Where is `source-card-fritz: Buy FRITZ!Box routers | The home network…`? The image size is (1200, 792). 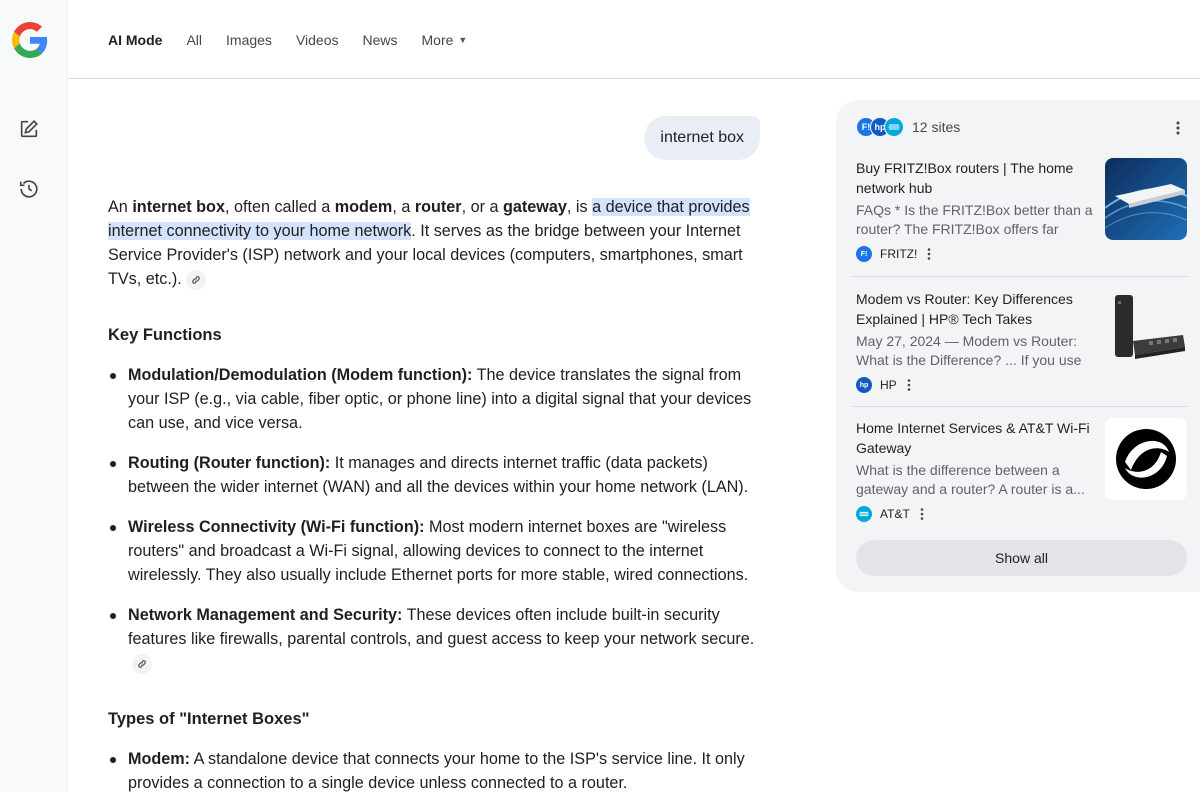 source-card-fritz: Buy FRITZ!Box routers | The home network… is located at coordinates (1020, 213).